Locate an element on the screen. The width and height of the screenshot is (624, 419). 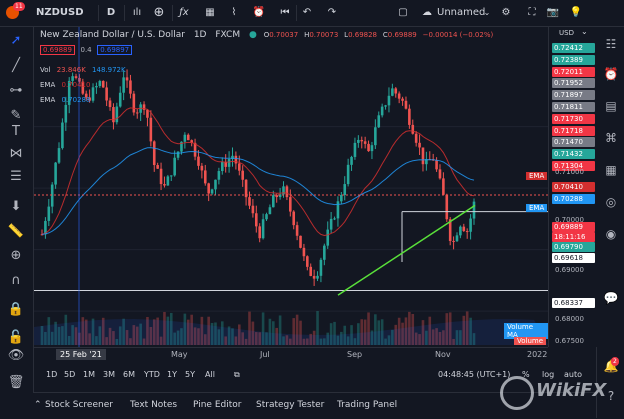
tab-strategy-tester: Strategy Tester is located at coordinates (290, 405).